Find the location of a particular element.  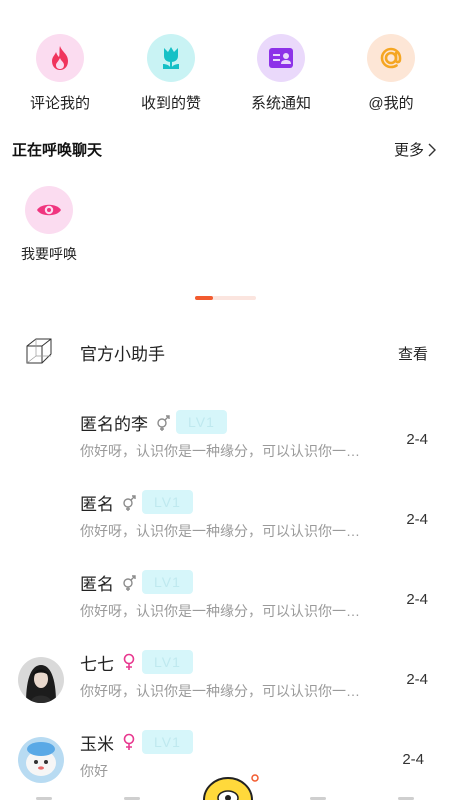

more-button: 更多 is located at coordinates (415, 149).